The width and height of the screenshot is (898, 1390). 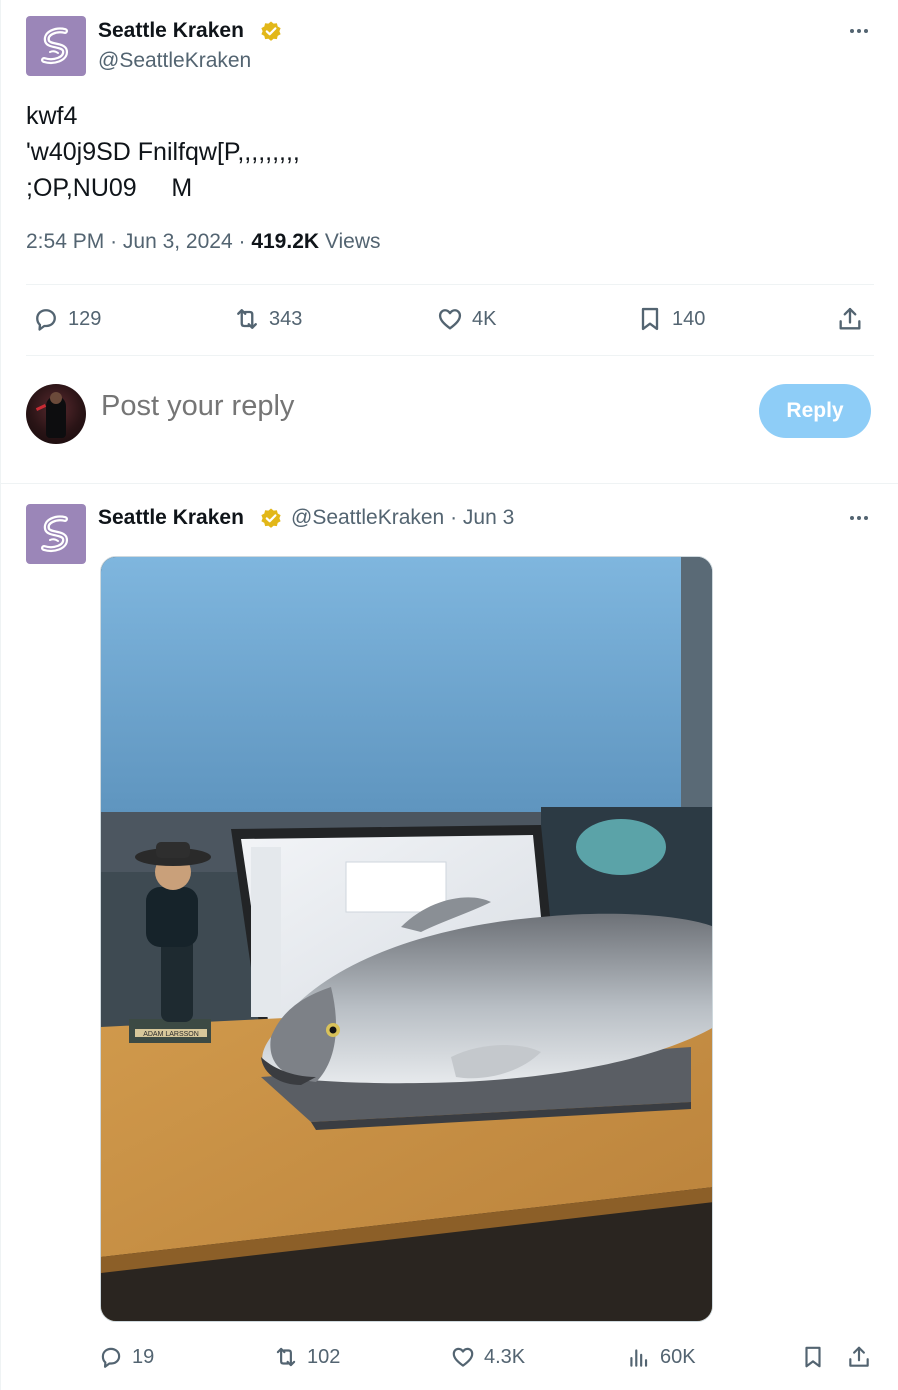 I want to click on like-action: 4K, so click(x=466, y=319).